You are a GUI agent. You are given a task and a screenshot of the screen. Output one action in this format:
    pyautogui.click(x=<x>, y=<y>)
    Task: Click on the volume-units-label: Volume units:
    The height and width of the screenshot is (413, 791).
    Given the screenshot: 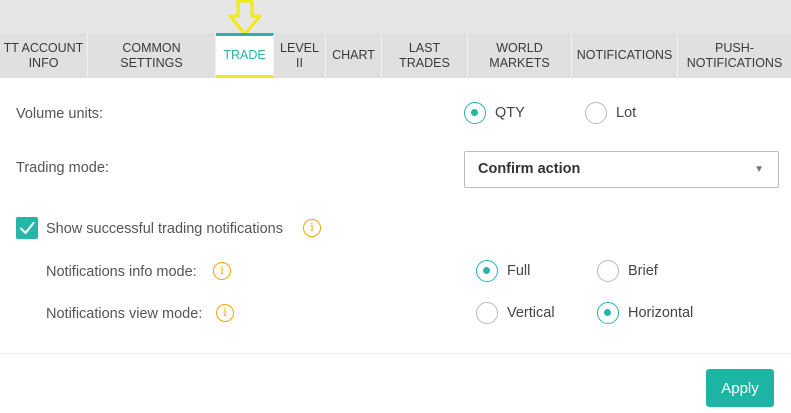 What is the action you would take?
    pyautogui.click(x=60, y=114)
    